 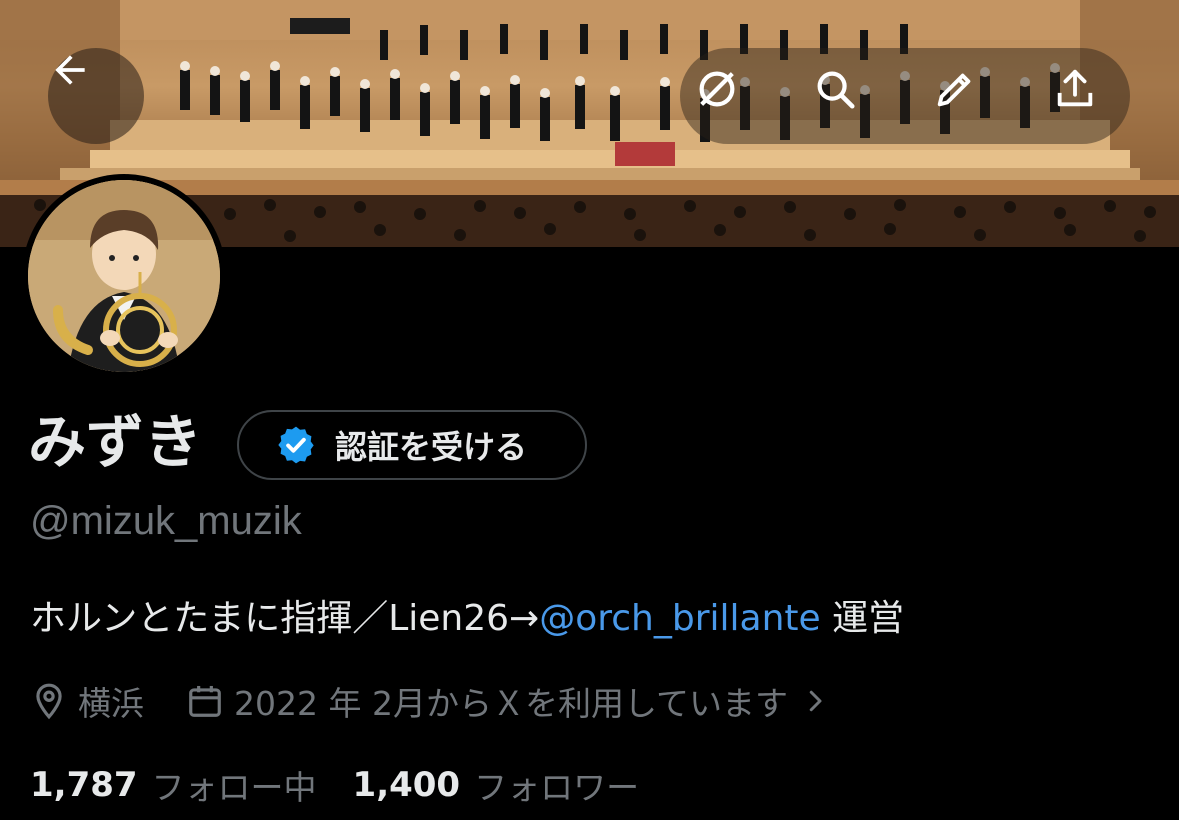 I want to click on share-icon, so click(x=1075, y=88).